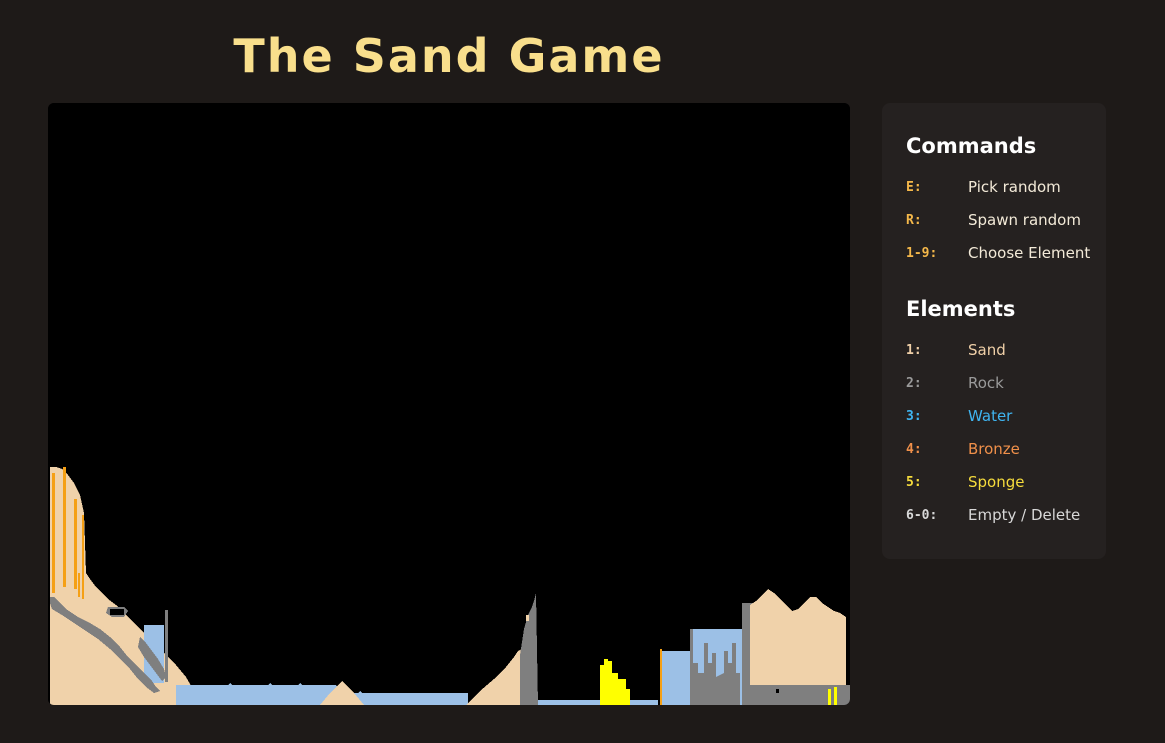  Describe the element at coordinates (676, 678) in the screenshot. I see `water-block-right` at that location.